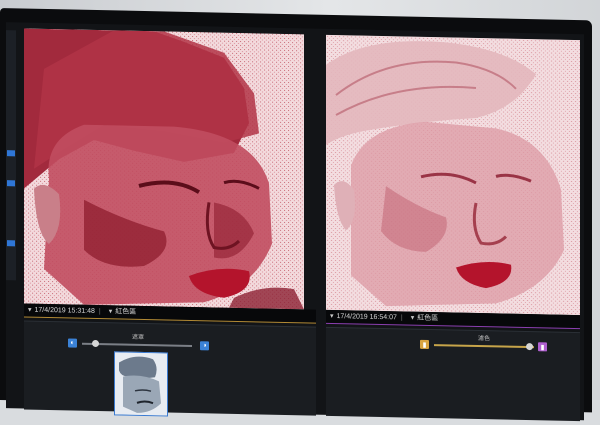 This screenshot has width=600, height=425. I want to click on contrast-high-icon: ▮, so click(542, 347).